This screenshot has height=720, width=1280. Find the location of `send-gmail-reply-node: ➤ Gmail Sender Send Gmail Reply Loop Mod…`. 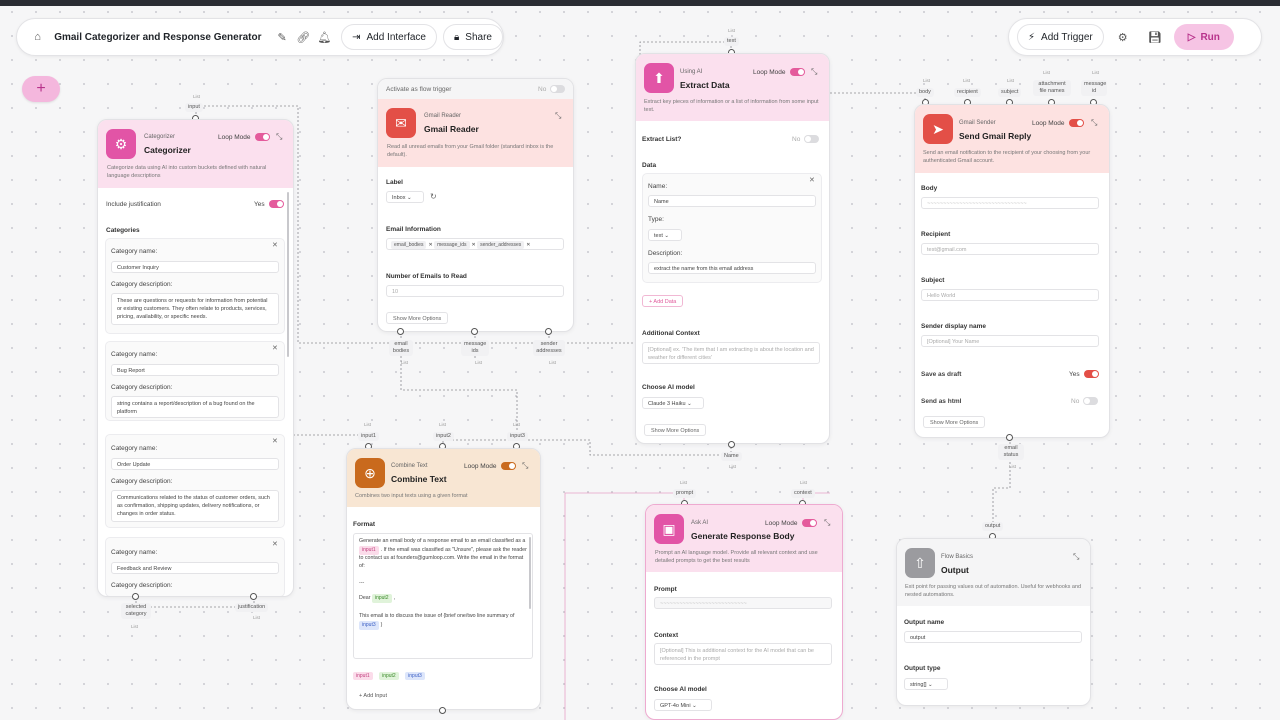

send-gmail-reply-node: ➤ Gmail Sender Send Gmail Reply Loop Mod… is located at coordinates (1012, 271).